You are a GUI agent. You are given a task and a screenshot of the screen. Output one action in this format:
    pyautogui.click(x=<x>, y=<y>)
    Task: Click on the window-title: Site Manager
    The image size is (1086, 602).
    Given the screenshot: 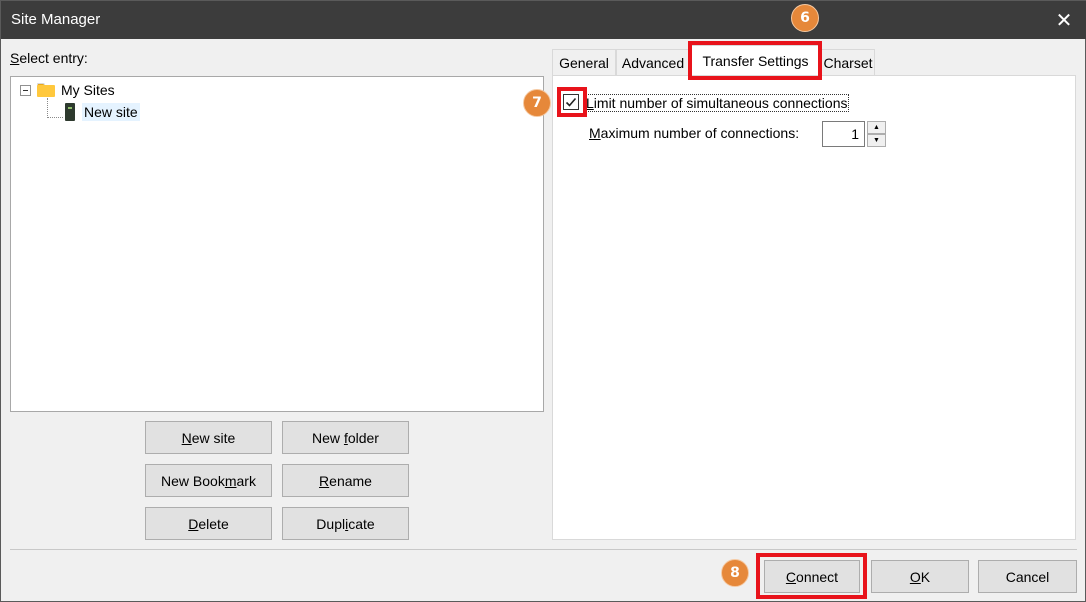 What is the action you would take?
    pyautogui.click(x=56, y=19)
    